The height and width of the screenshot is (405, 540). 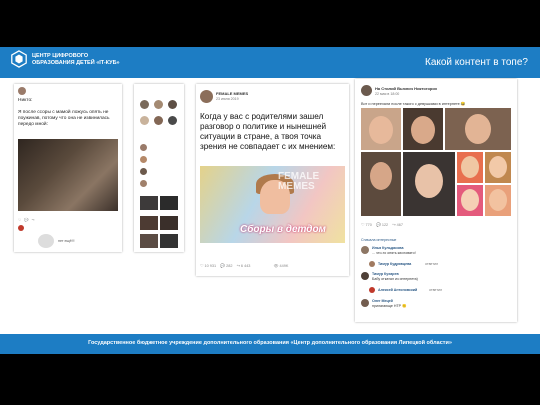 I want to click on it-cube-logo-icon, so click(x=19, y=59).